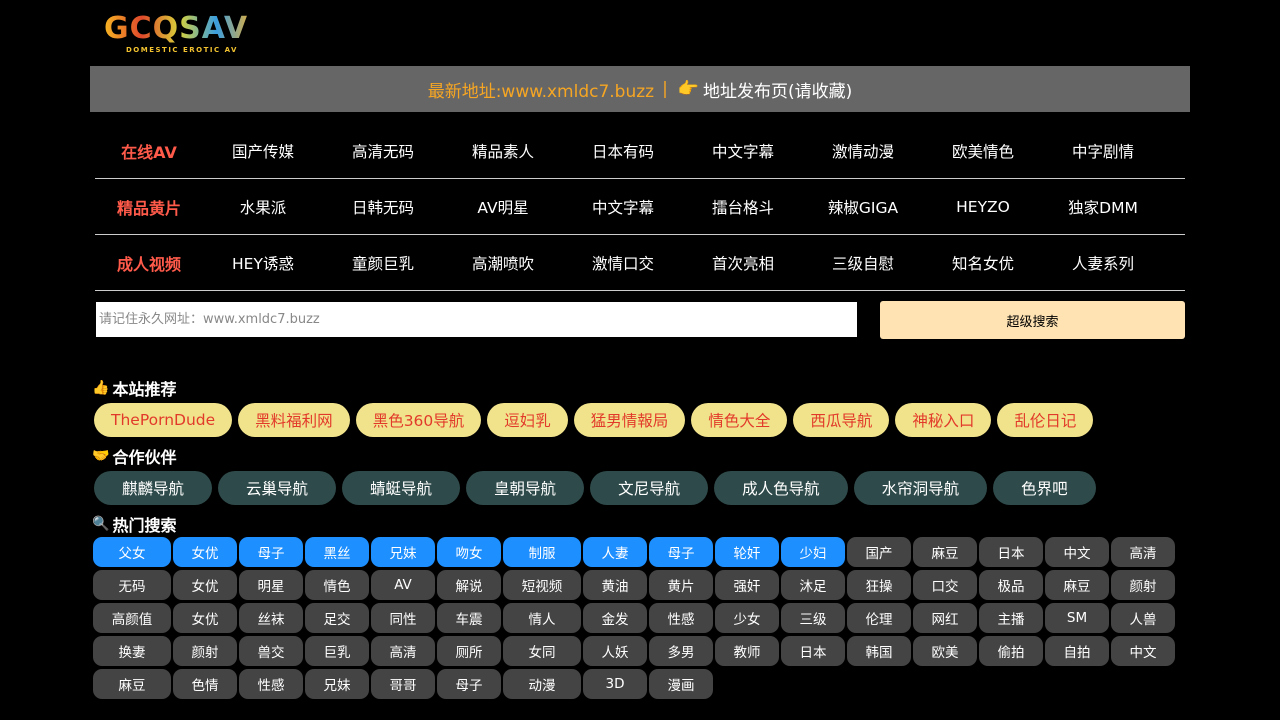  Describe the element at coordinates (271, 585) in the screenshot. I see `hot-search-tag: 明星` at that location.